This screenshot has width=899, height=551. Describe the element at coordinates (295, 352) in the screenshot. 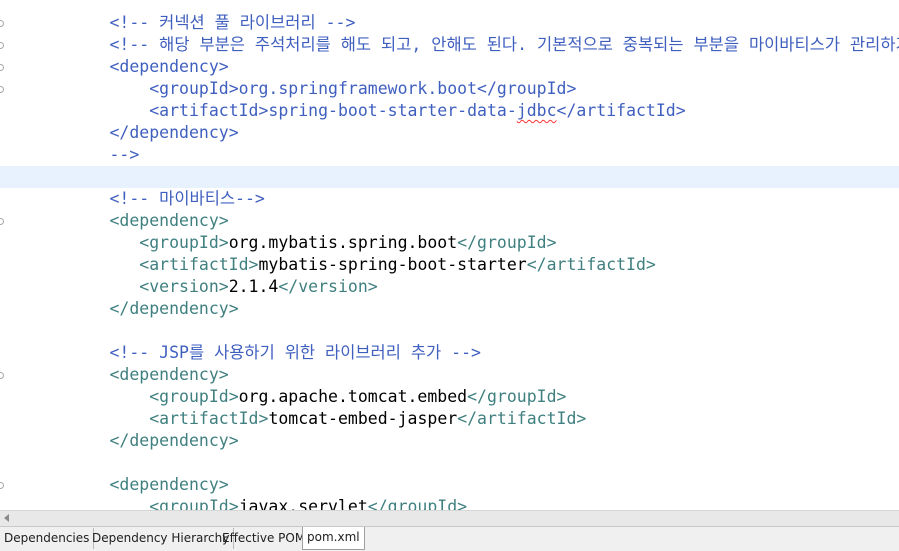

I see `code-token: <!-- JSP를 사용하기 위한 라이브러리 추가 -->` at that location.